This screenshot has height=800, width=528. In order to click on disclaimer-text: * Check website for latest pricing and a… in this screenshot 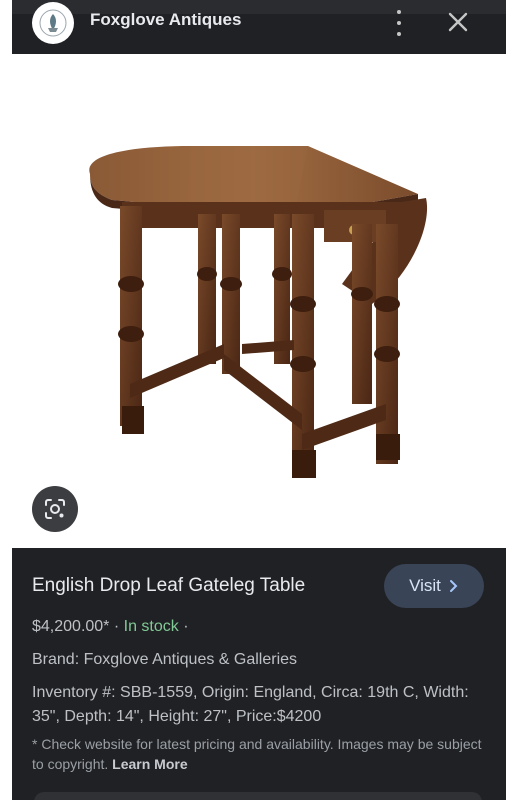, I will do `click(257, 754)`.